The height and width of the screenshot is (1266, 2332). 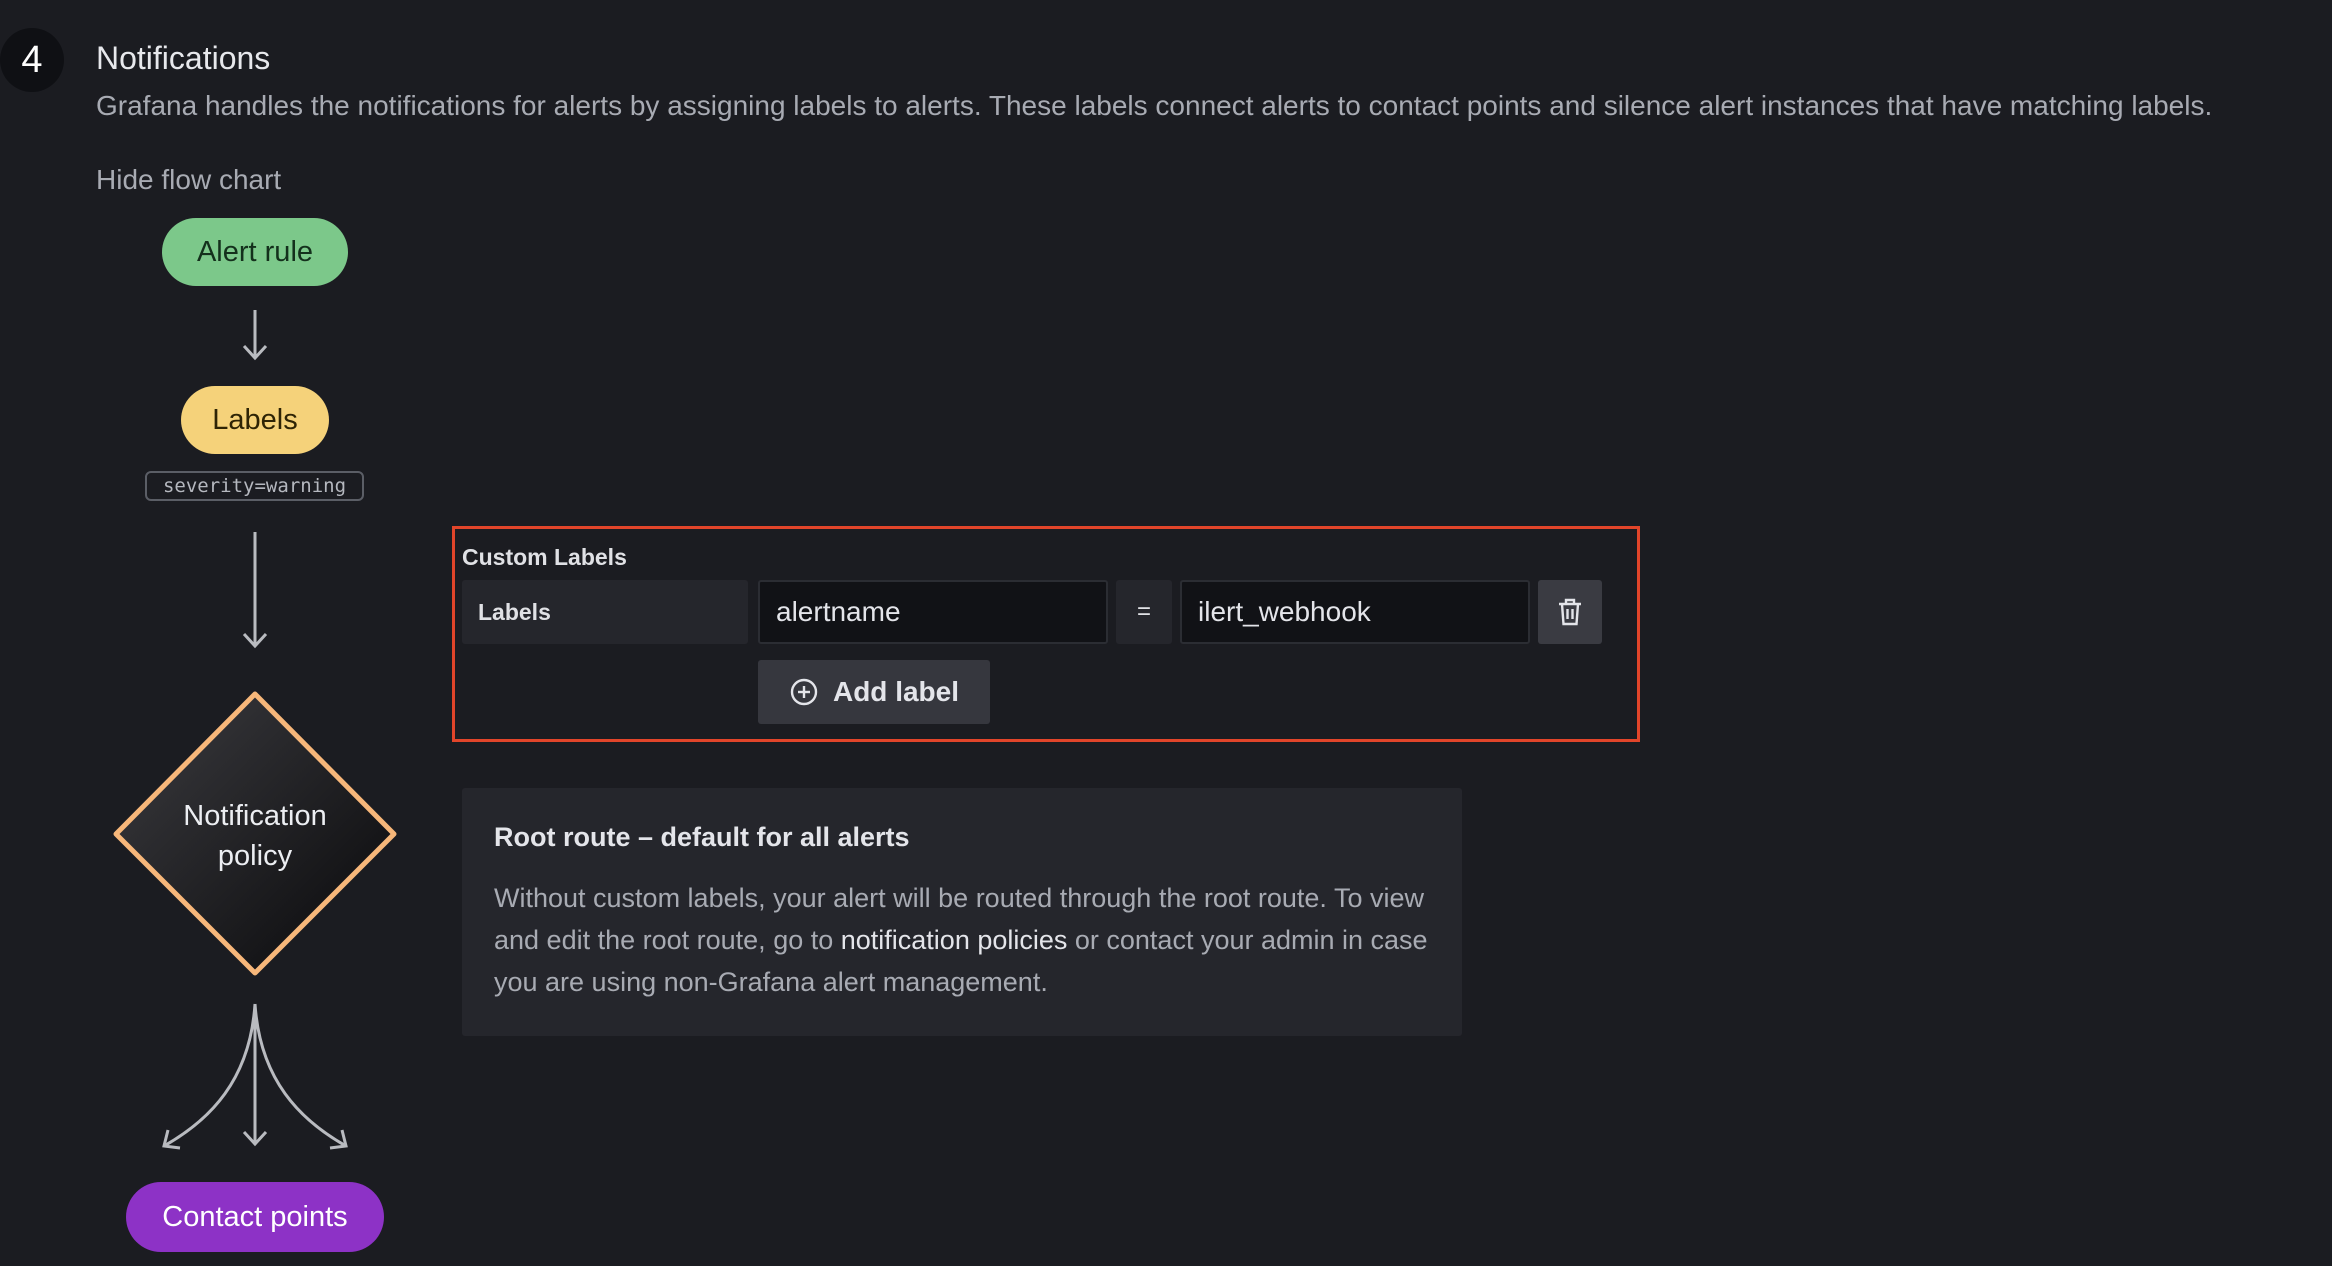 I want to click on remove-label-button, so click(x=1570, y=612).